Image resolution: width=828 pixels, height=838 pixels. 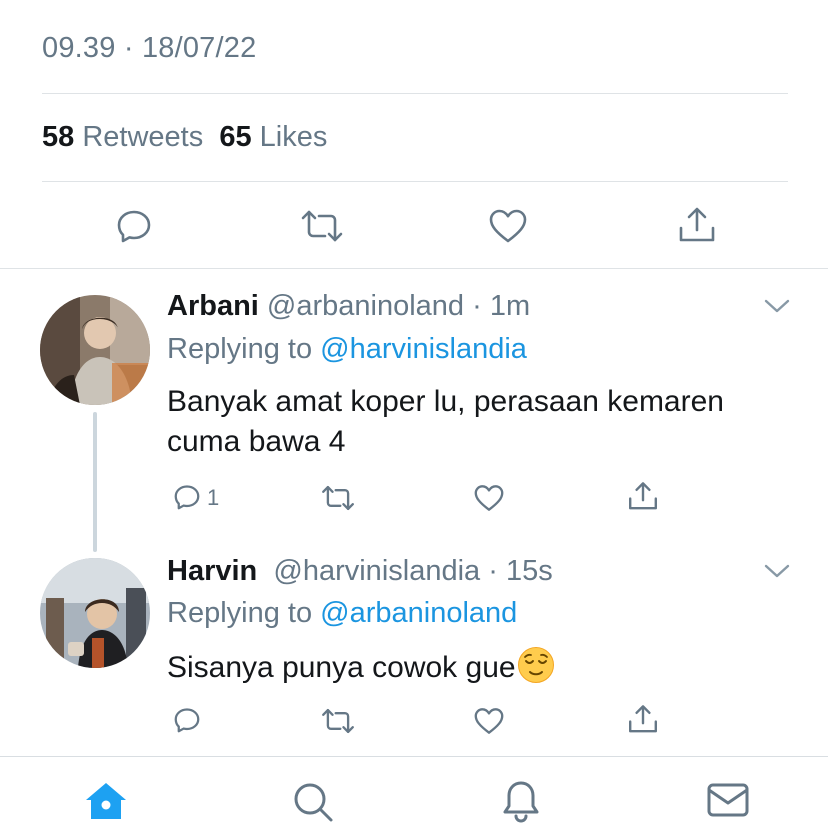 I want to click on author-name: Harvin, so click(x=212, y=571).